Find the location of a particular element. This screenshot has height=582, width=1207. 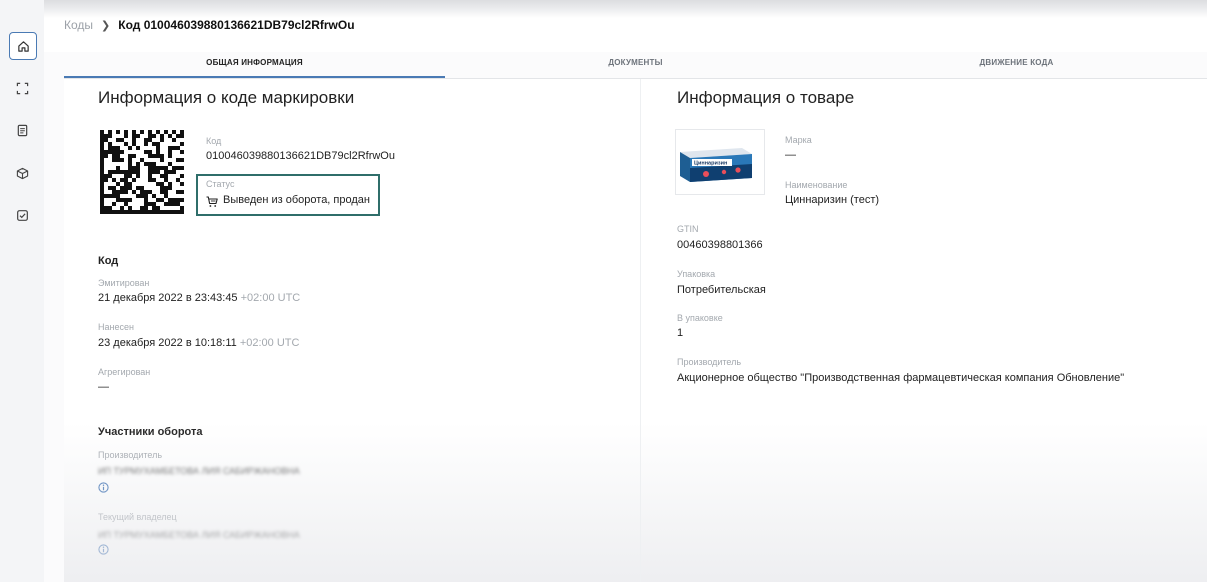

gtin-label: GTIN is located at coordinates (688, 229).